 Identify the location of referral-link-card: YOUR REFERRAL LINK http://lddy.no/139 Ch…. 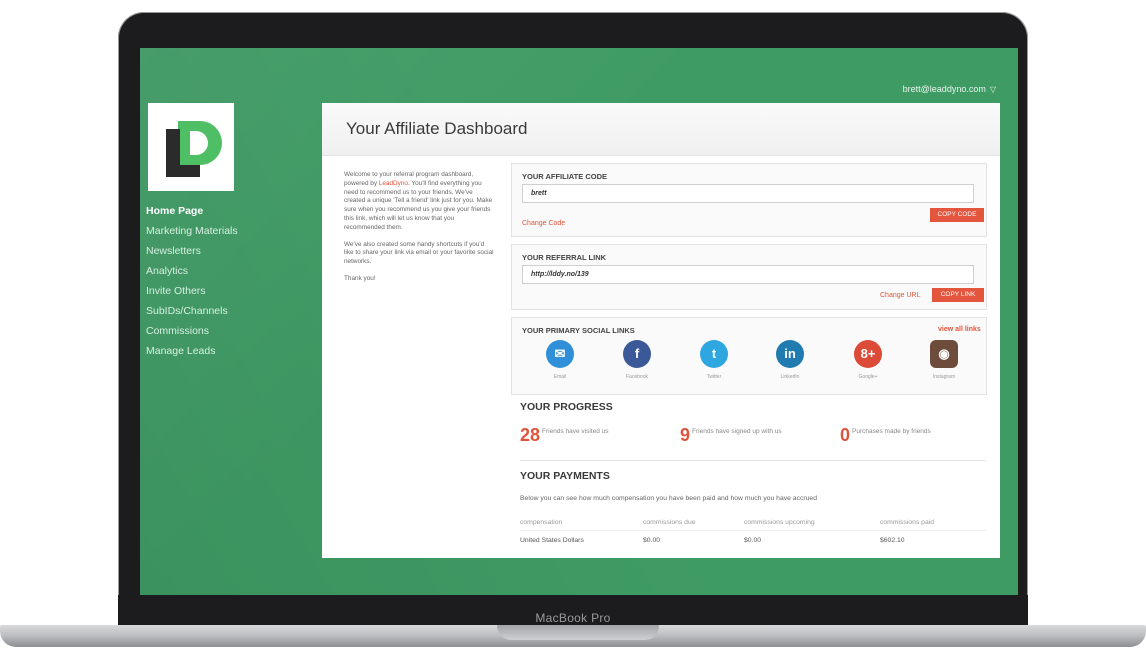
(749, 277).